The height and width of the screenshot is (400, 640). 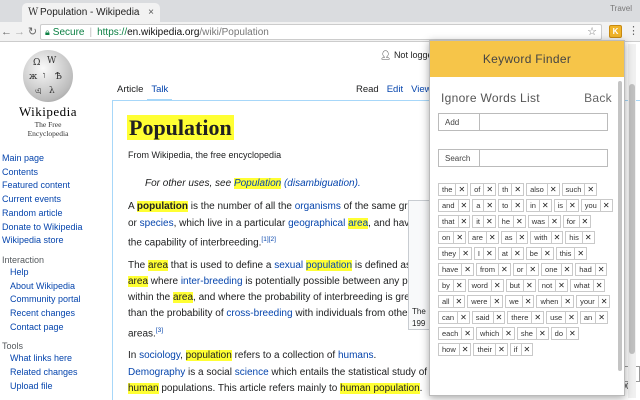 I want to click on profile-name: Travel, so click(x=621, y=8).